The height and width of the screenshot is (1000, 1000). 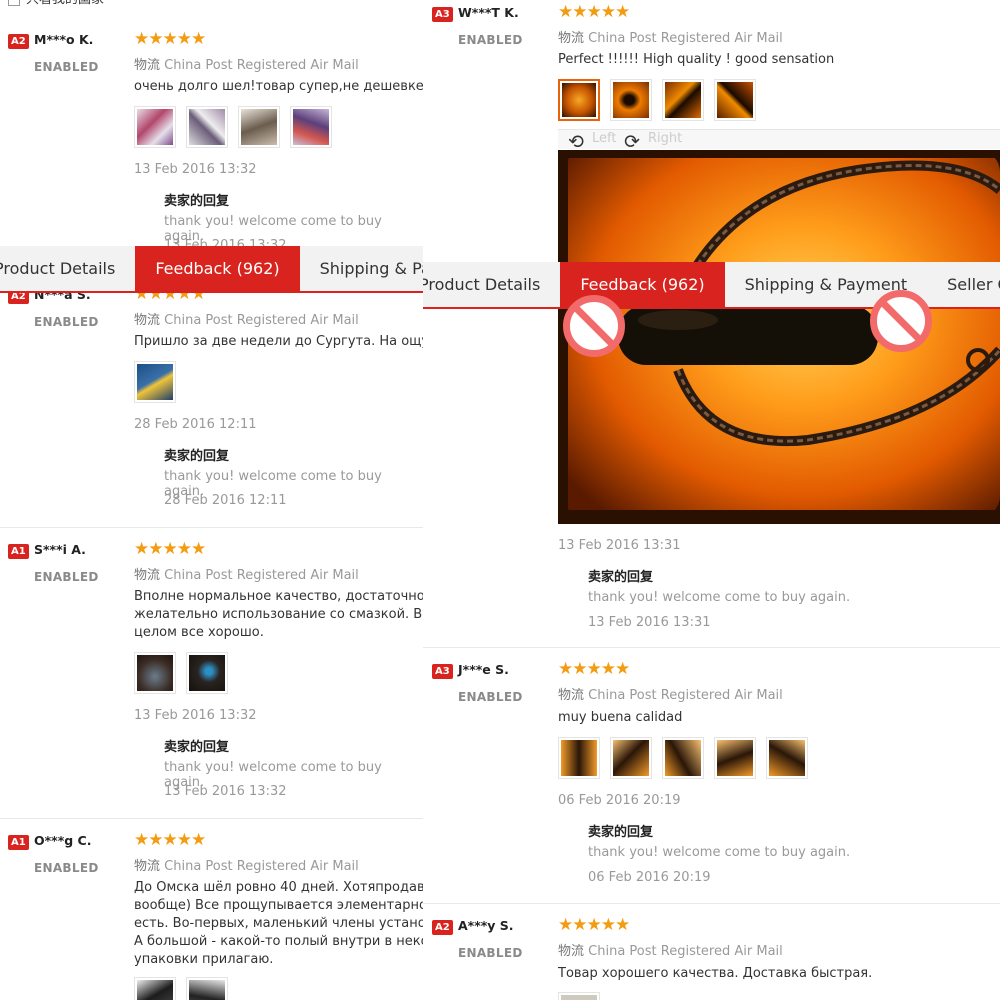 I want to click on rotate-left-label: Left, so click(x=604, y=138).